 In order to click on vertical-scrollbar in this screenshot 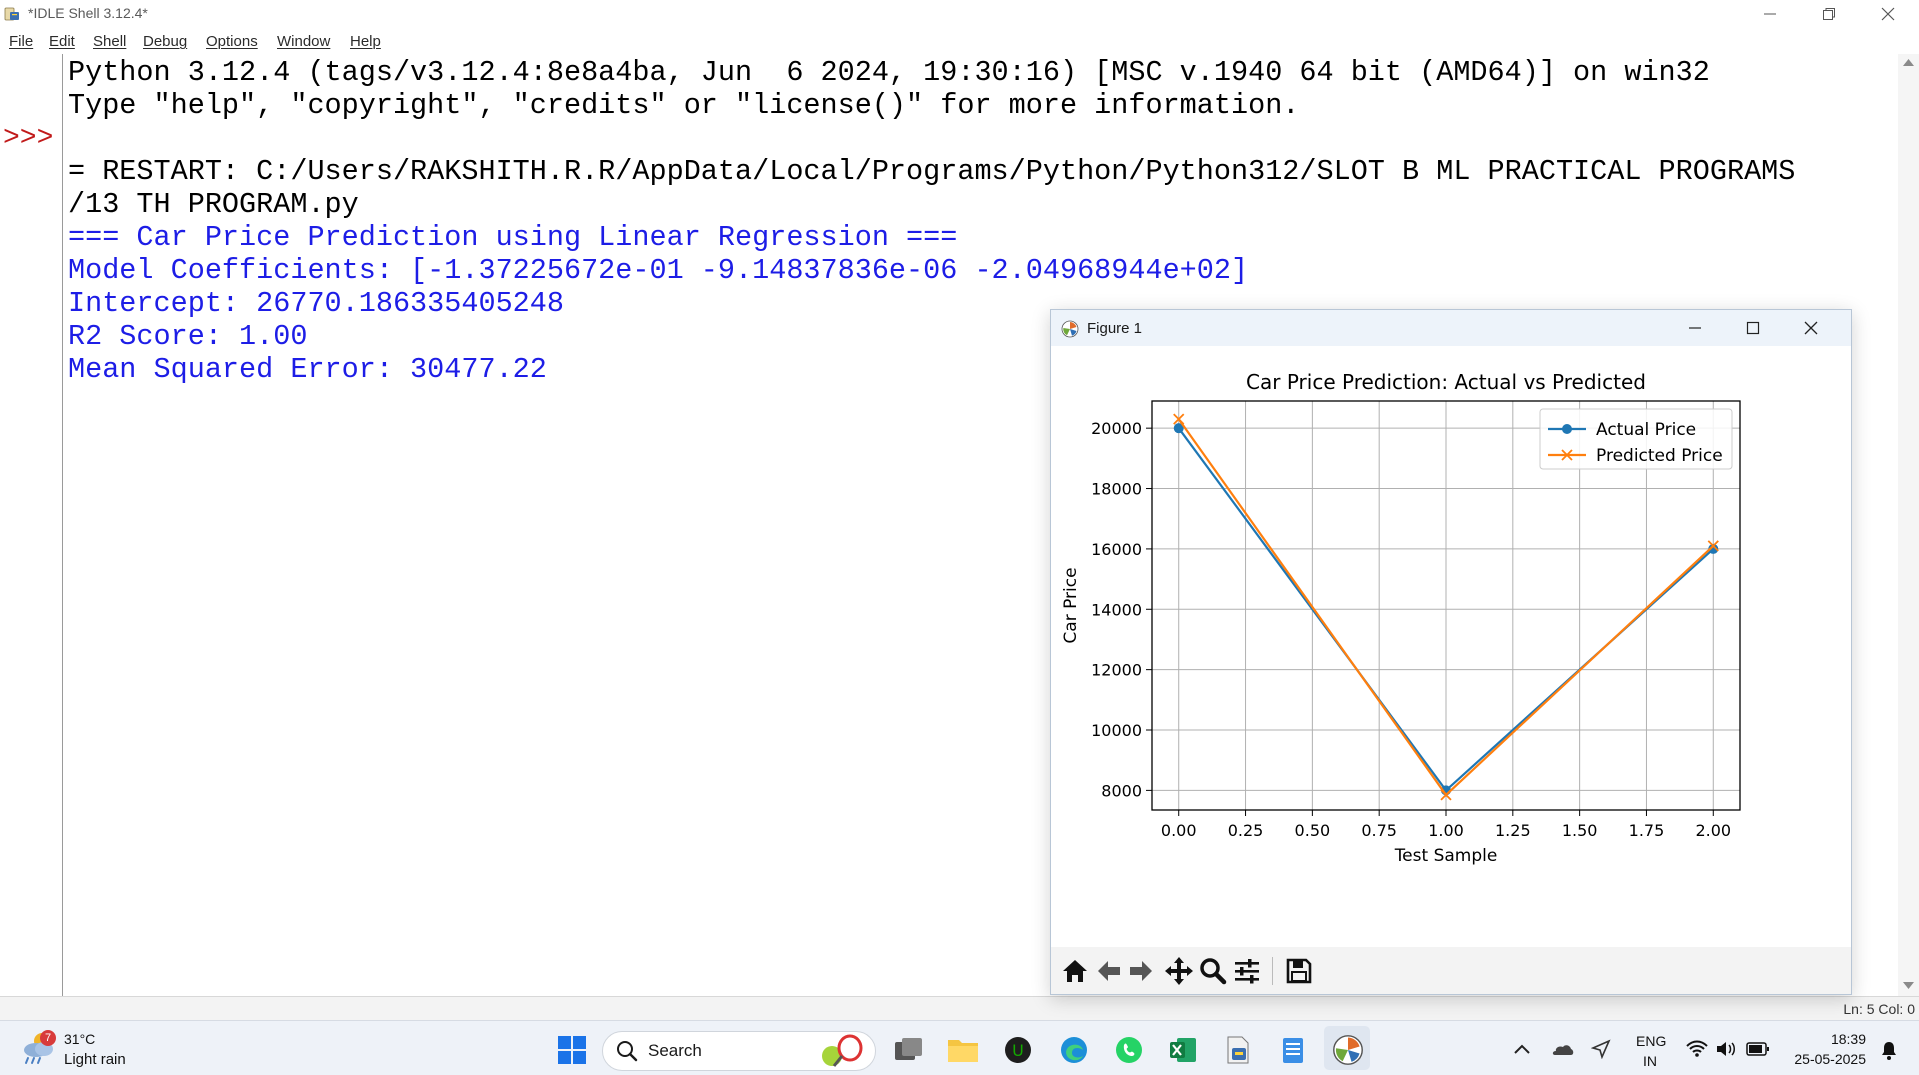, I will do `click(1908, 525)`.